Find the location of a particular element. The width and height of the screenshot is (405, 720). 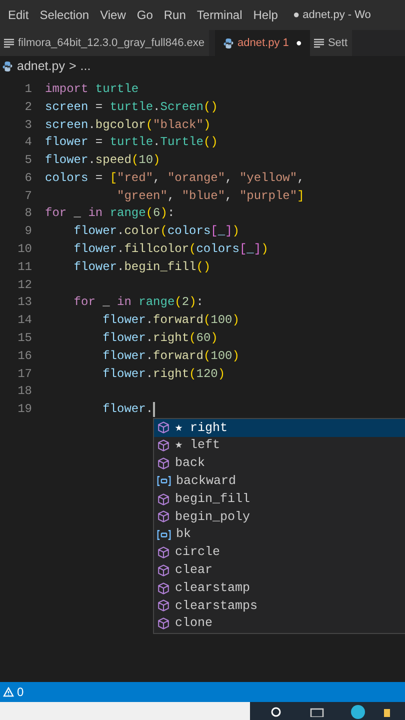

editor-tab: Sett is located at coordinates (331, 43).